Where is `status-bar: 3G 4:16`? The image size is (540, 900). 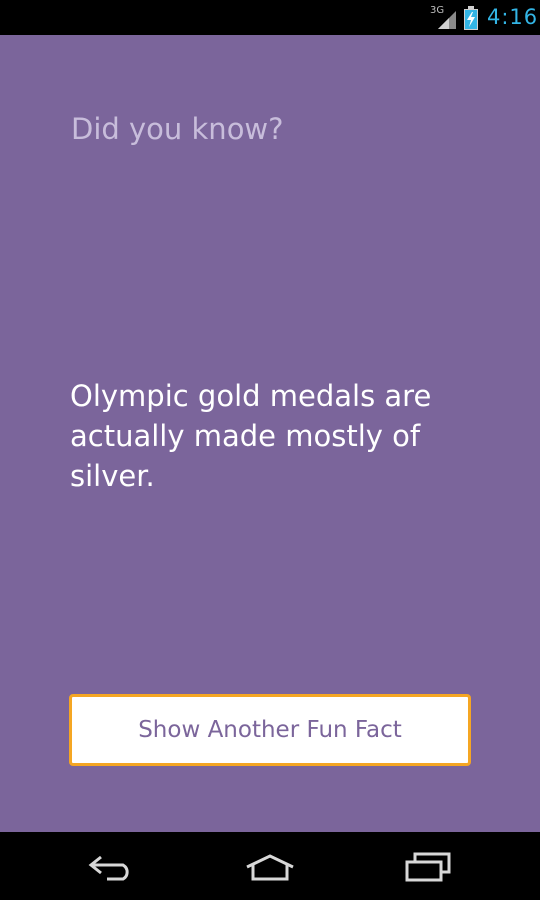 status-bar: 3G 4:16 is located at coordinates (270, 17).